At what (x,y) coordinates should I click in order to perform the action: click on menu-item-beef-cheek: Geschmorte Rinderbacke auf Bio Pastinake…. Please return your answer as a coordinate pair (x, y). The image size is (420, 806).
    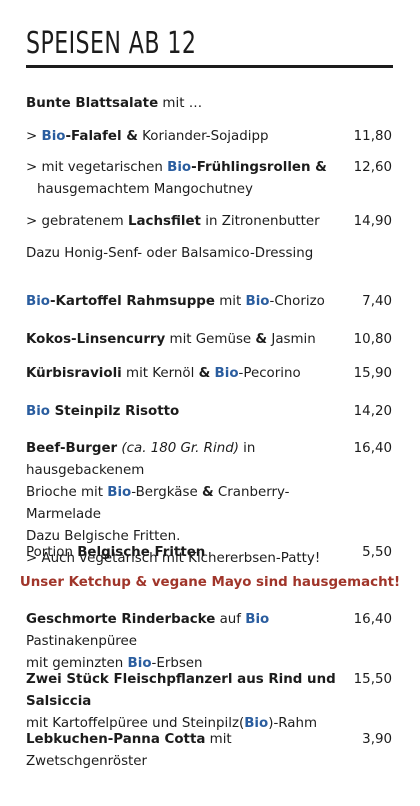
    Looking at the image, I should click on (209, 642).